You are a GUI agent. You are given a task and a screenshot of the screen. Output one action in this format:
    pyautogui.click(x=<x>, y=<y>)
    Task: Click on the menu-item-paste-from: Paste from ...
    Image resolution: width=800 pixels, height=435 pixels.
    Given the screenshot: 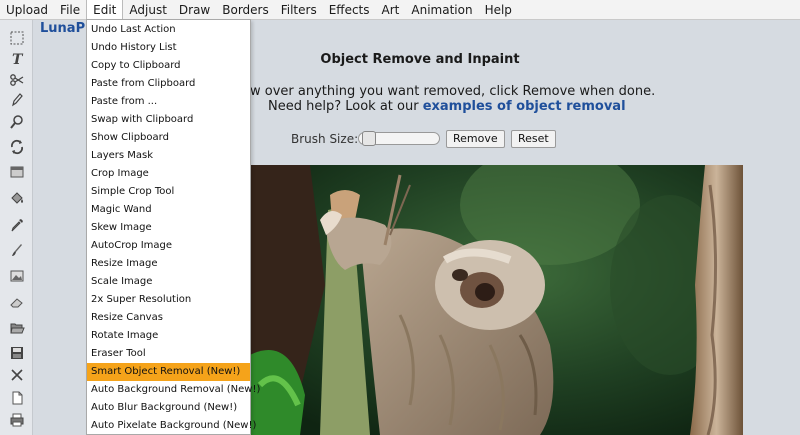 What is the action you would take?
    pyautogui.click(x=168, y=102)
    